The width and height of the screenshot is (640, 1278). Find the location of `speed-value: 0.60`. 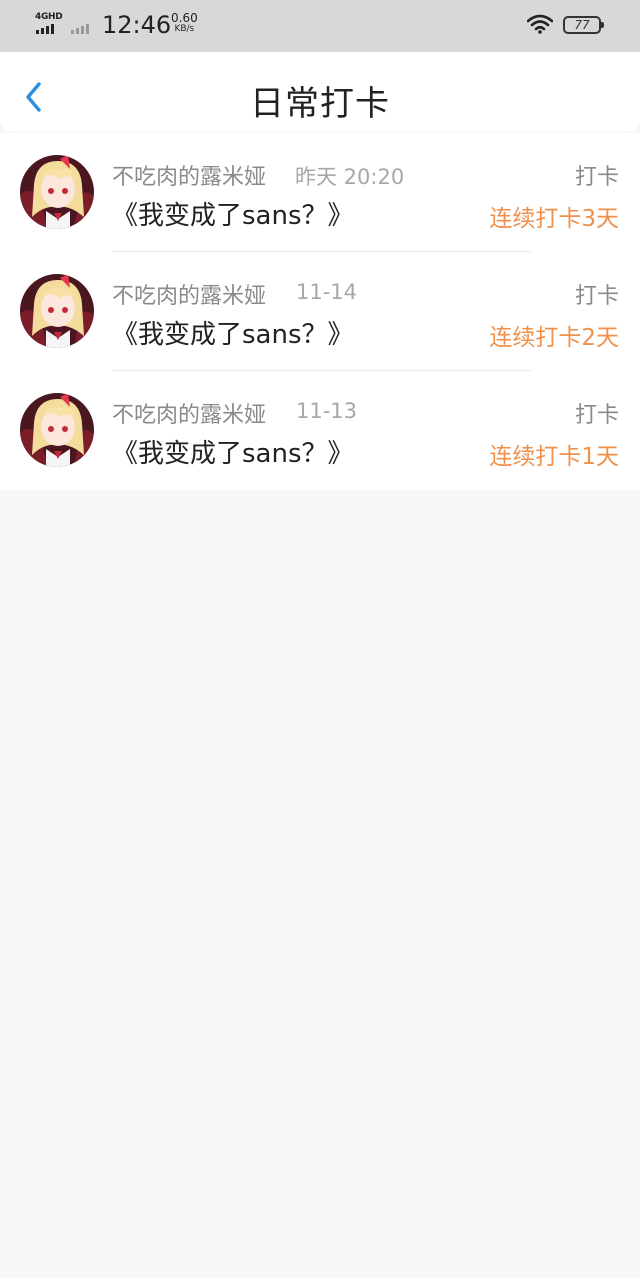

speed-value: 0.60 is located at coordinates (184, 18).